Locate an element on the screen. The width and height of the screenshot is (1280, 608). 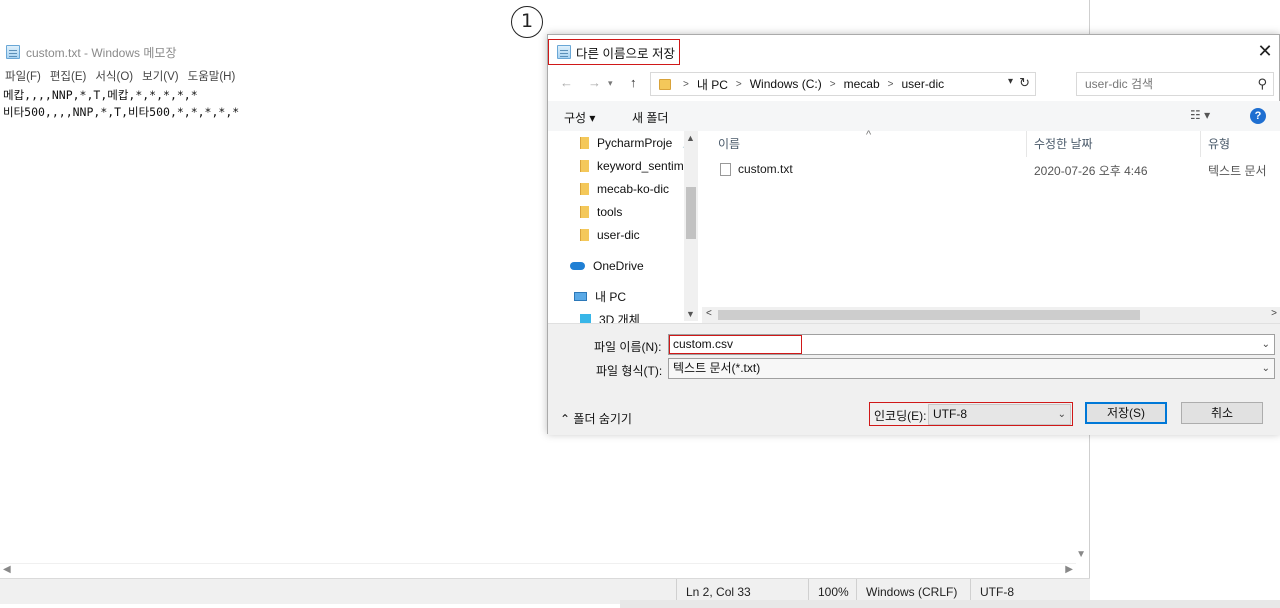
up-arrow-icon: ↑ is located at coordinates (633, 82).